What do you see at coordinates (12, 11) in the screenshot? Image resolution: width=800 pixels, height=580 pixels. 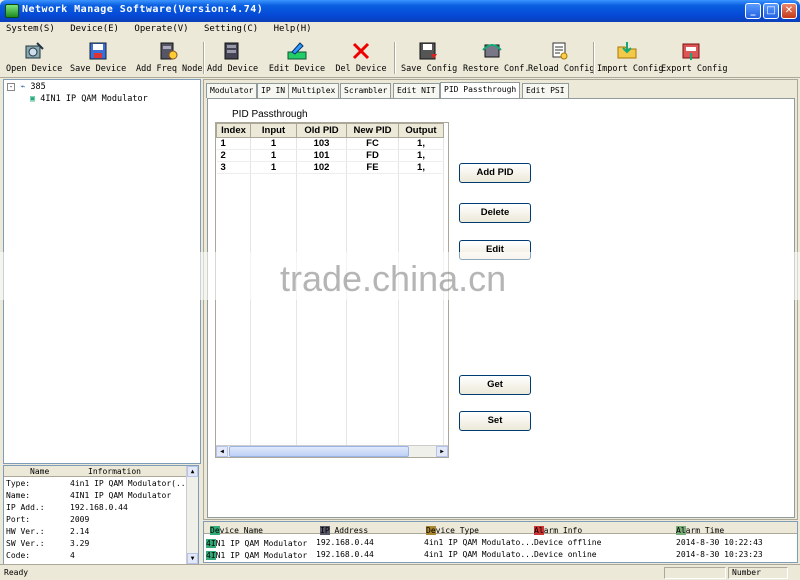 I see `app-icon` at bounding box center [12, 11].